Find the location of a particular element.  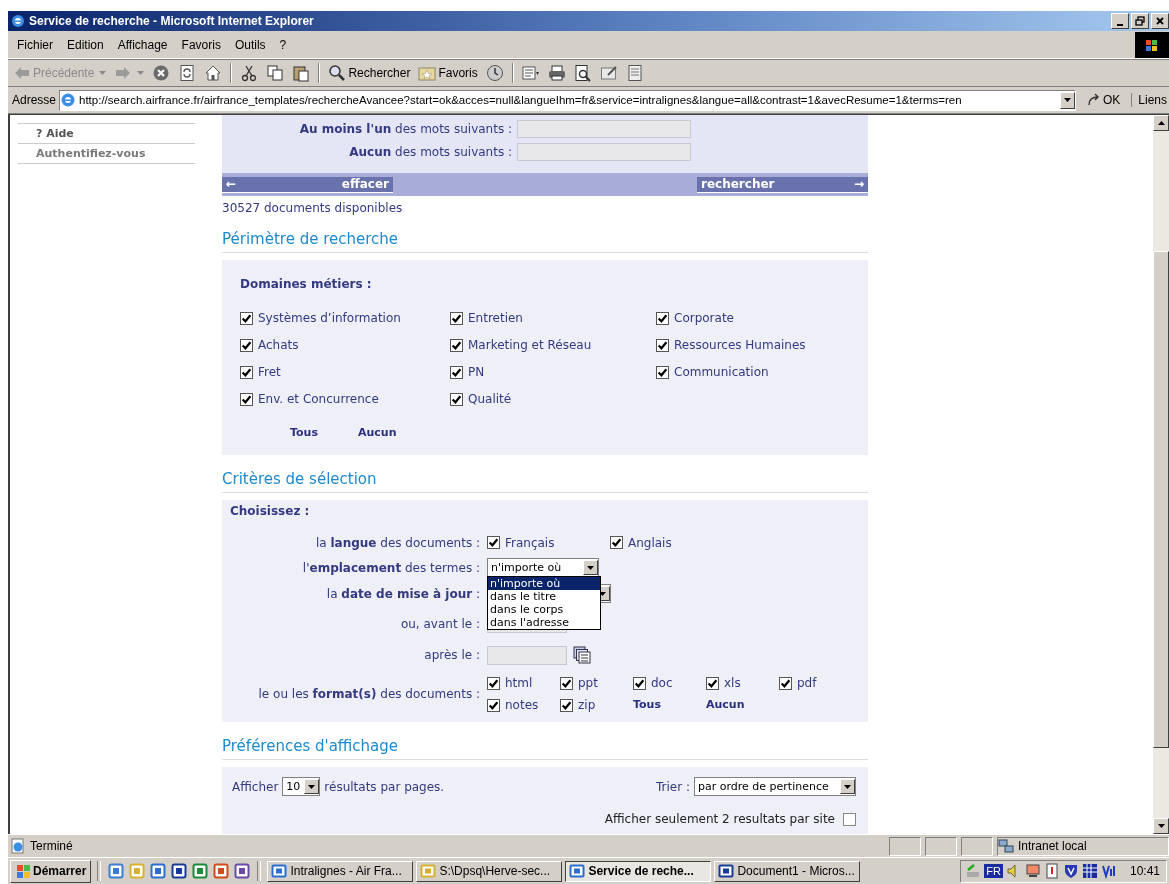

checkbox-option: Systèmes d’information is located at coordinates (345, 318).